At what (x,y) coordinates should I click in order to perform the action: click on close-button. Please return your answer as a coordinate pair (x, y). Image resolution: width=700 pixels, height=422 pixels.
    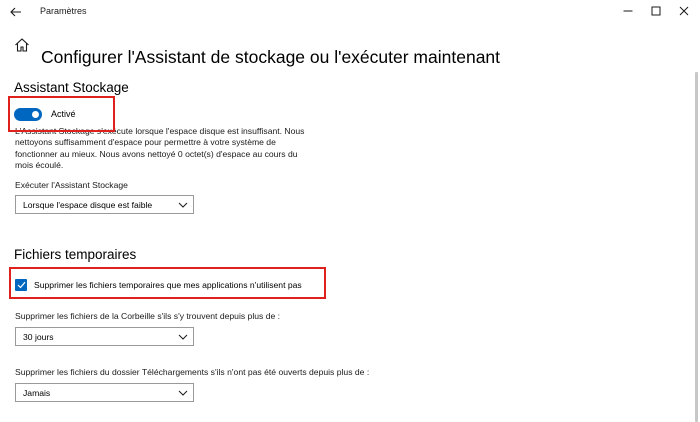
    Looking at the image, I should click on (684, 11).